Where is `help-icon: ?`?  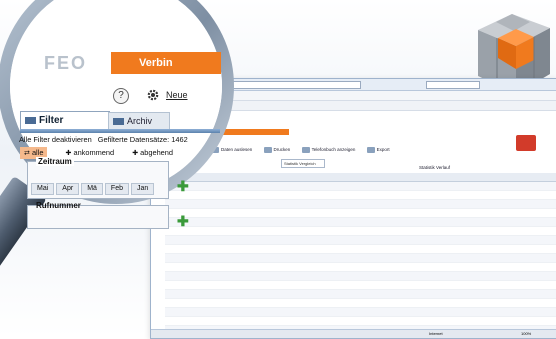
help-icon: ? is located at coordinates (121, 96).